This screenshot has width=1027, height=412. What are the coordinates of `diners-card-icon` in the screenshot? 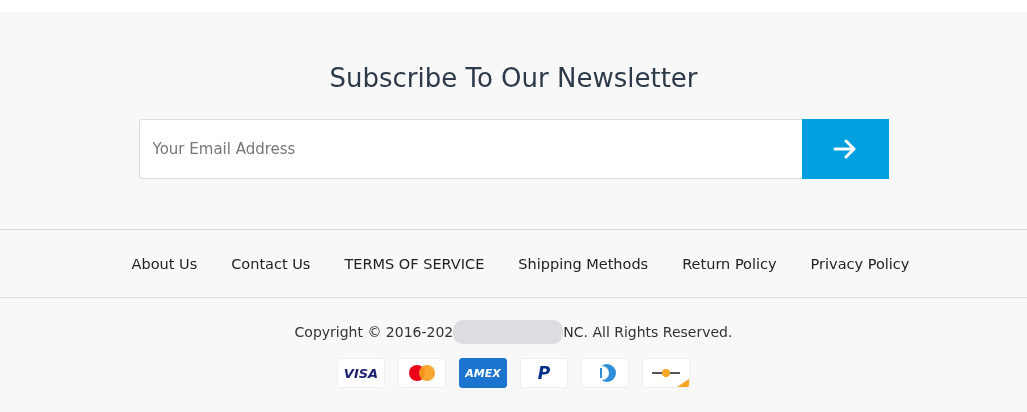 It's located at (605, 373).